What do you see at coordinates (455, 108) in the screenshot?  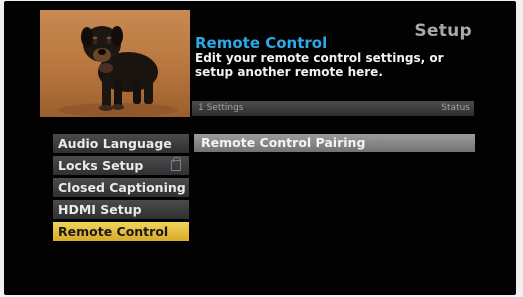 I see `status-column-label: Status` at bounding box center [455, 108].